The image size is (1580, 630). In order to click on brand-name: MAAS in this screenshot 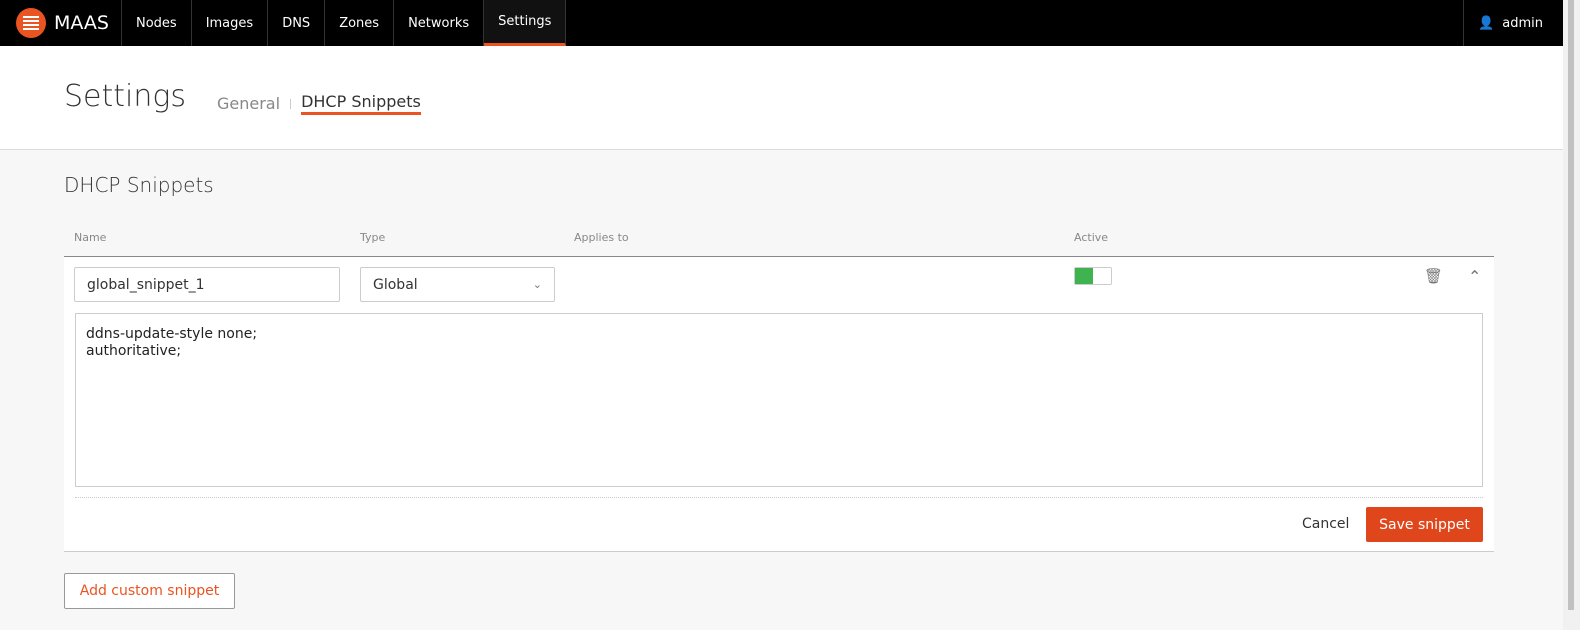, I will do `click(81, 23)`.